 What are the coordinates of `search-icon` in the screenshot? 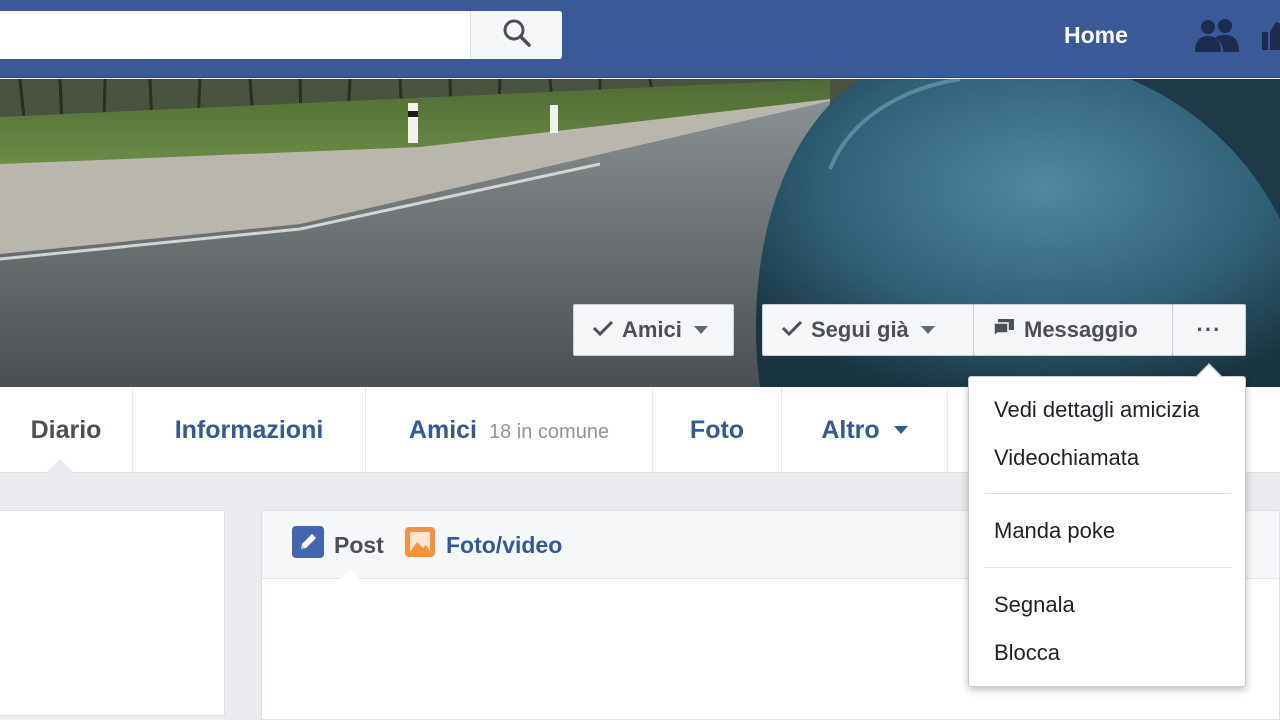 It's located at (517, 35).